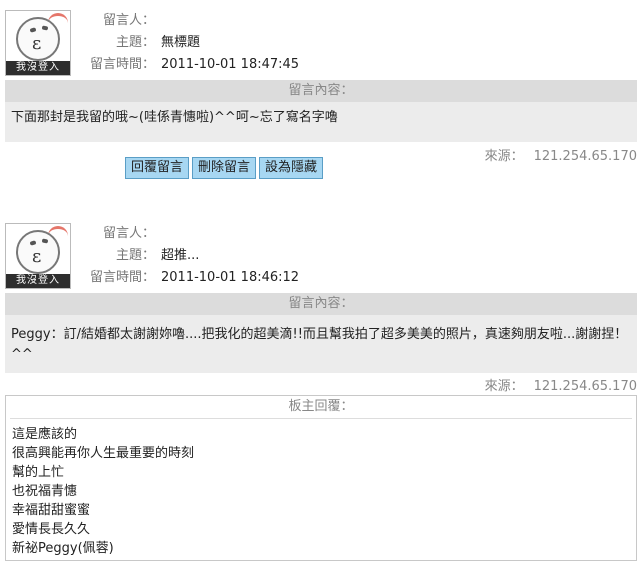 This screenshot has height=569, width=640. What do you see at coordinates (157, 168) in the screenshot?
I see `reply-button: 回覆留言` at bounding box center [157, 168].